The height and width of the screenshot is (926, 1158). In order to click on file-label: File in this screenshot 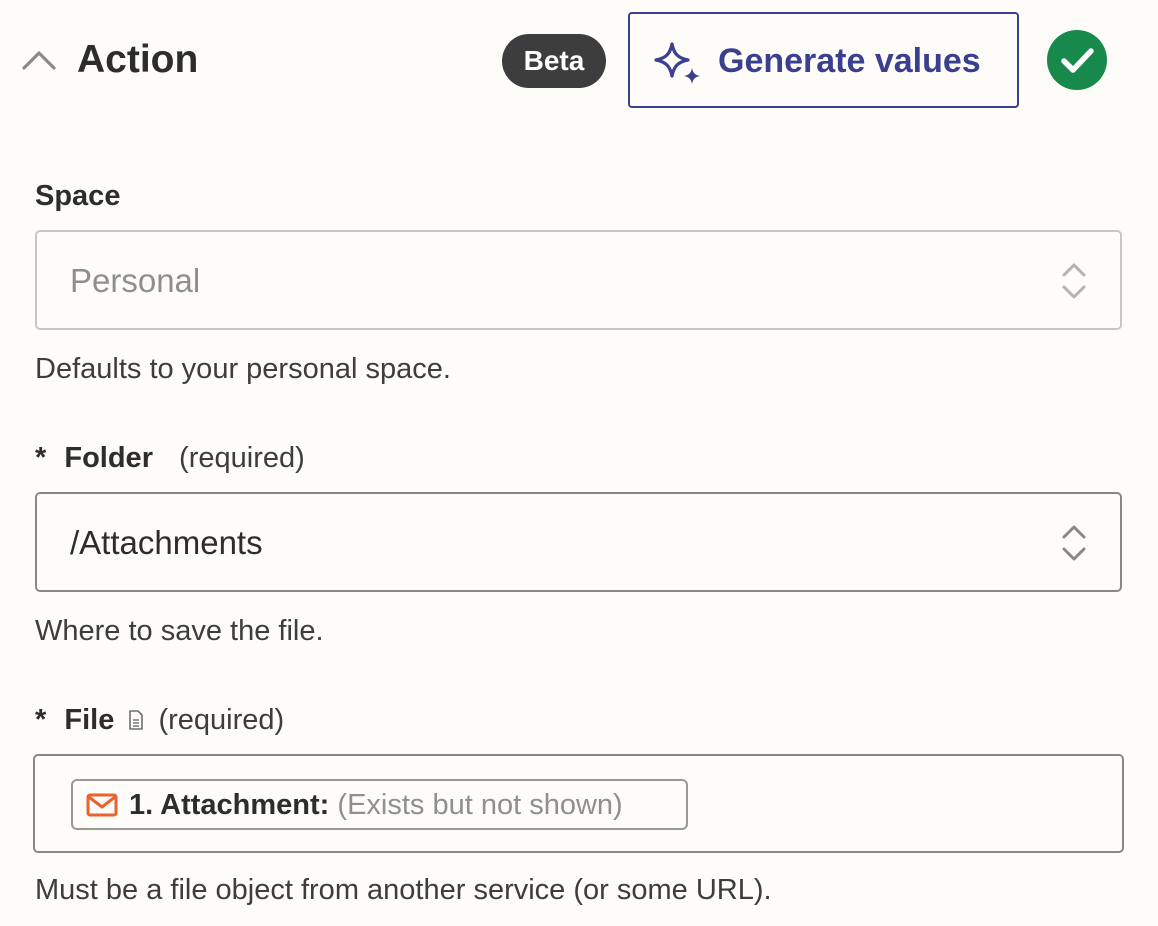, I will do `click(89, 720)`.